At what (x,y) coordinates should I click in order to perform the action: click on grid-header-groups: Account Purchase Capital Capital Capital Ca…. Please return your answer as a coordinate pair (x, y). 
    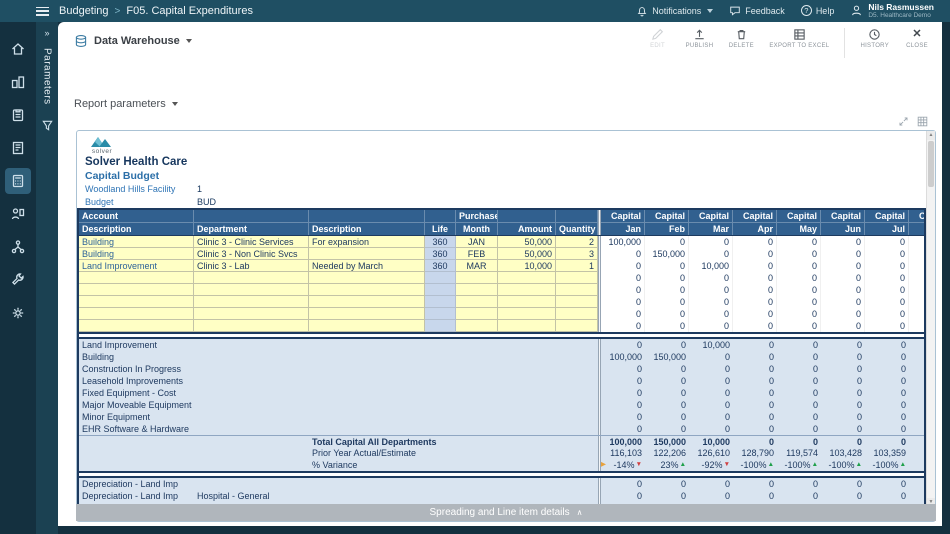
    Looking at the image, I should click on (501, 216).